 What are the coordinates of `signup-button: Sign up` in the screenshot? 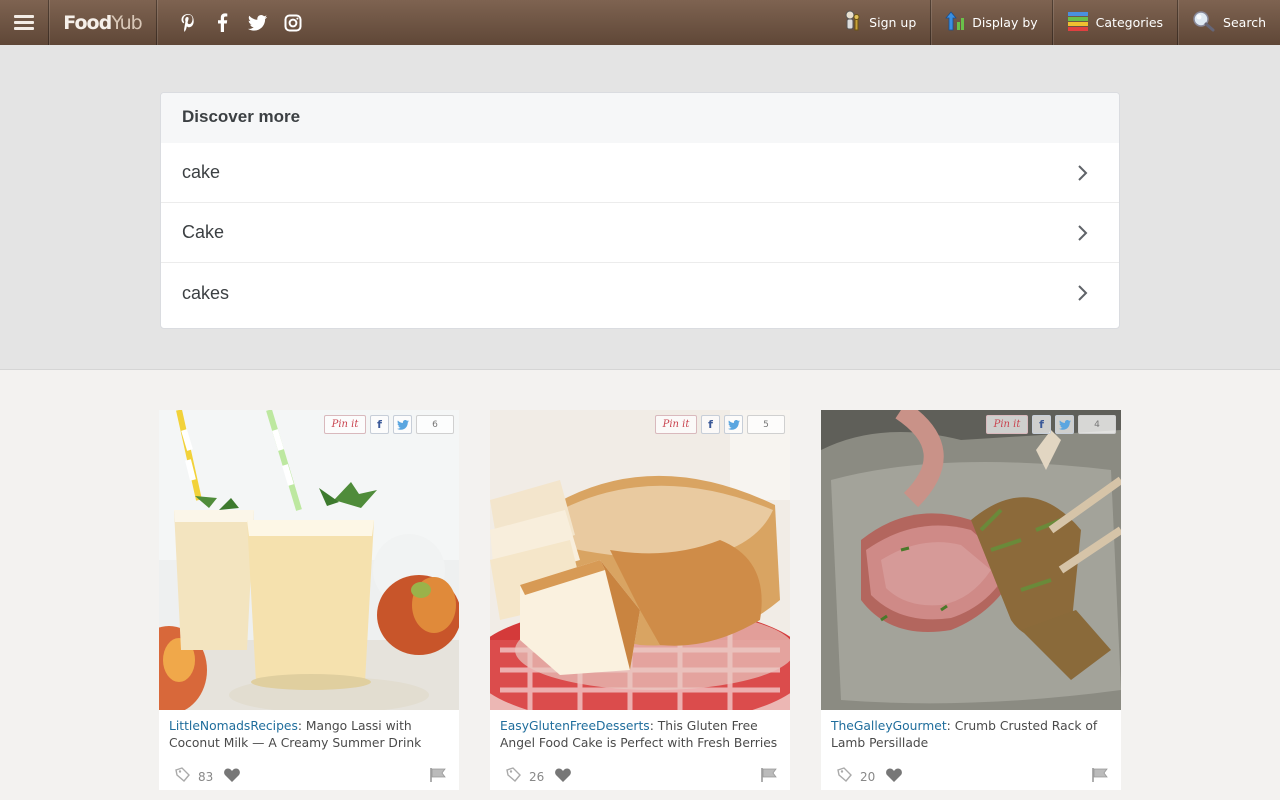 It's located at (879, 22).